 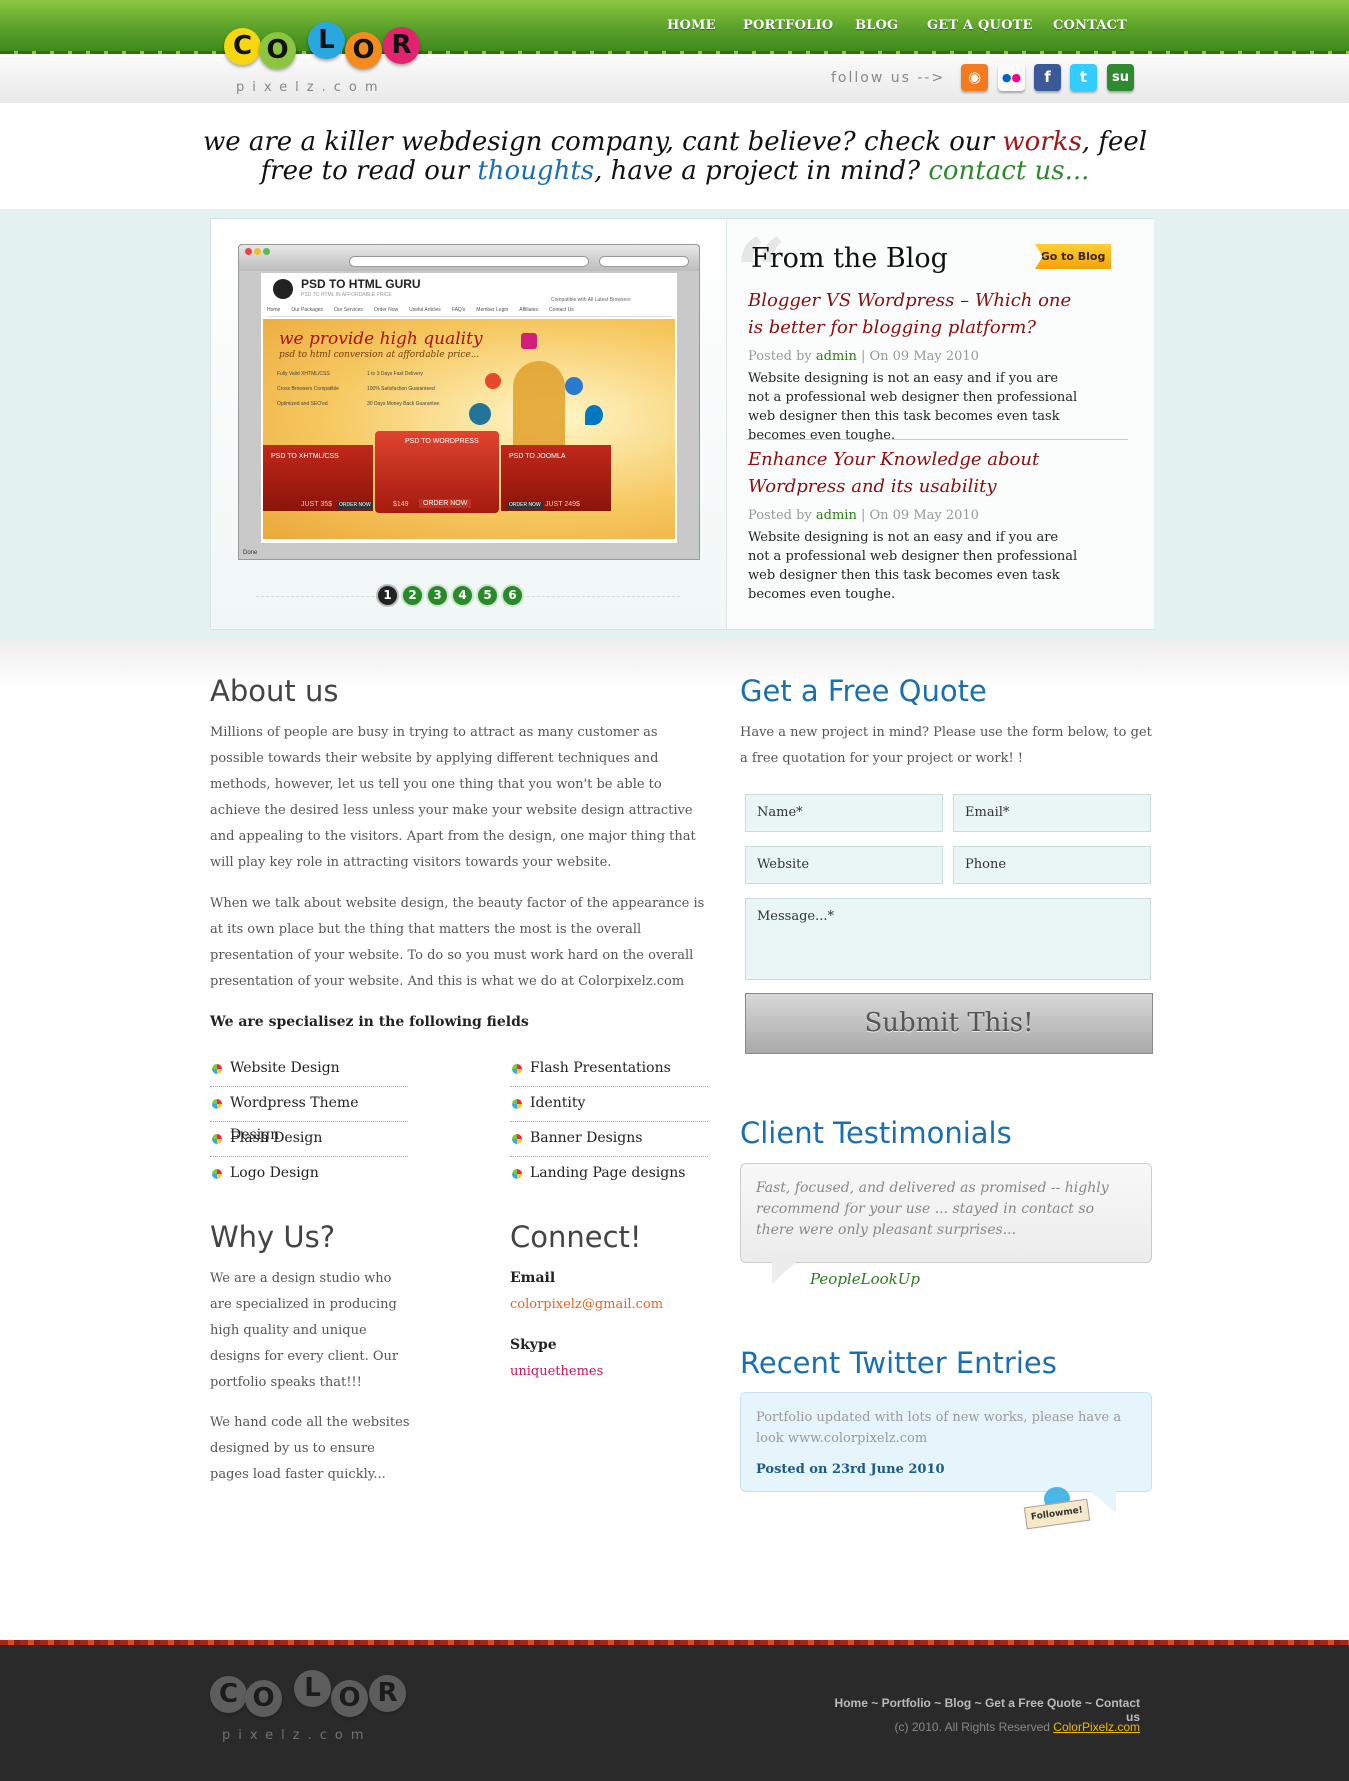 What do you see at coordinates (539, 407) in the screenshot?
I see `meditating-figure` at bounding box center [539, 407].